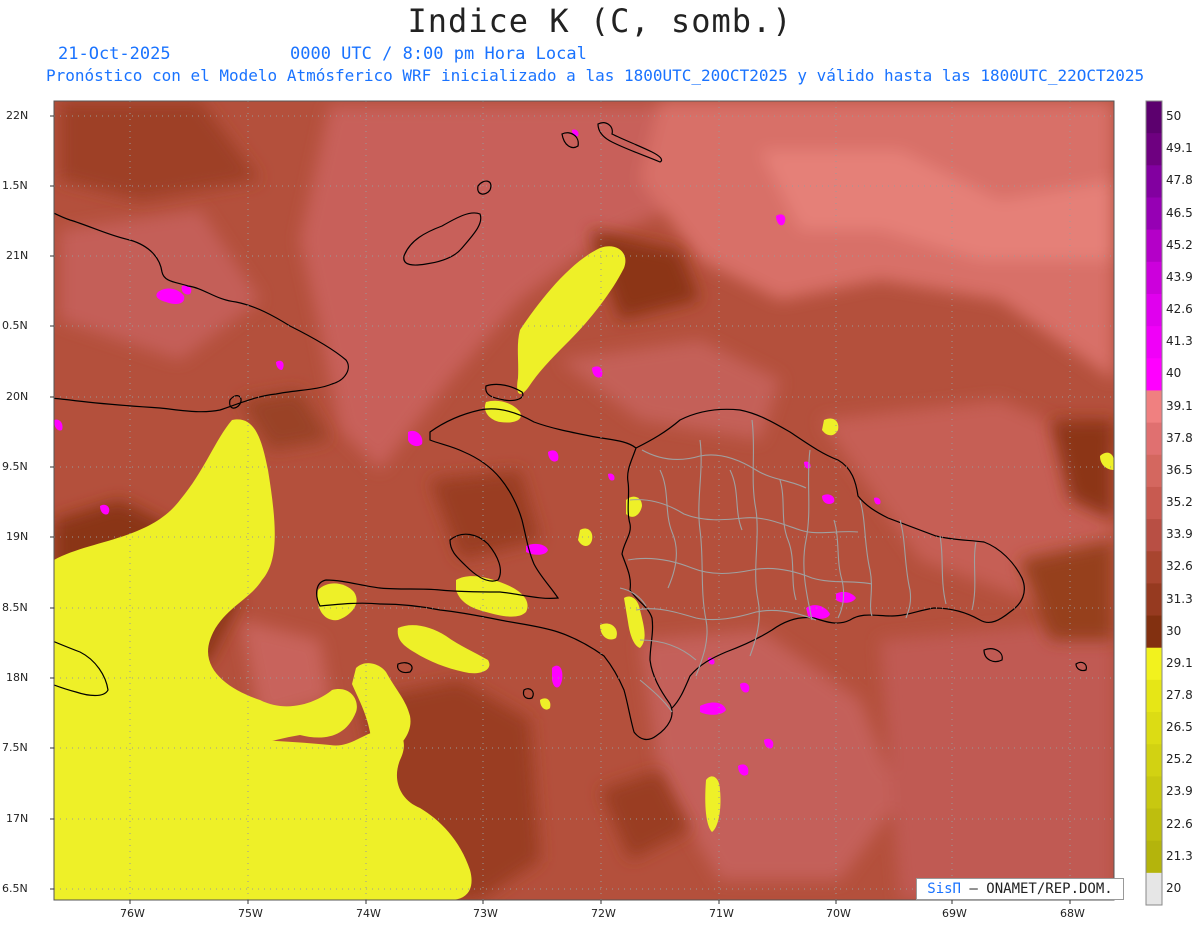  What do you see at coordinates (944, 889) in the screenshot?
I see `sispi-logo: SisΠ` at bounding box center [944, 889].